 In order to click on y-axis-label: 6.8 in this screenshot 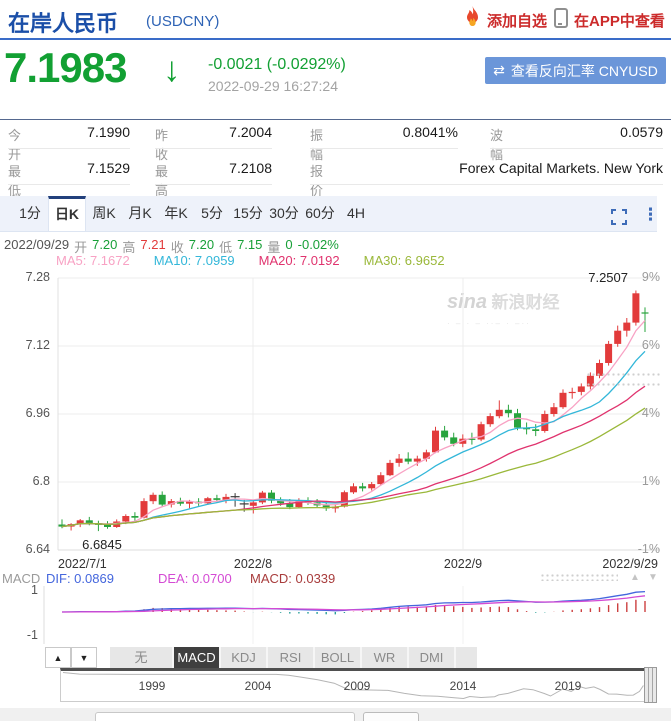, I will do `click(41, 481)`.